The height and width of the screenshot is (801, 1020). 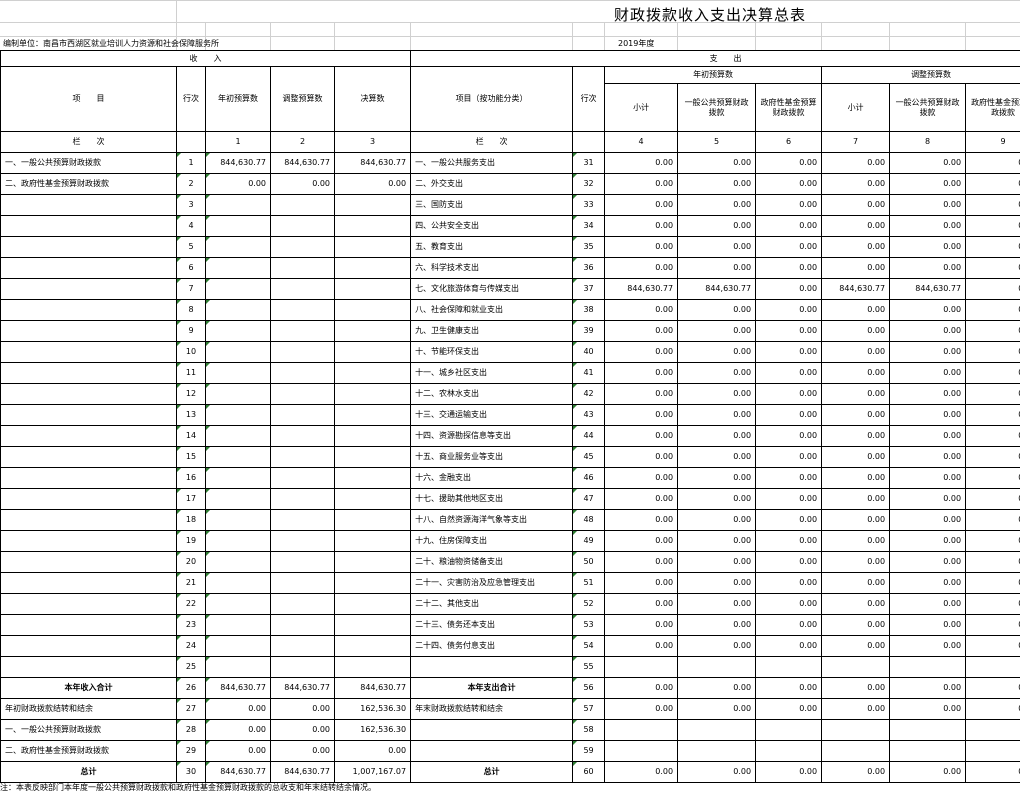 I want to click on expense-item: 二十三、债务还本支出, so click(x=492, y=625).